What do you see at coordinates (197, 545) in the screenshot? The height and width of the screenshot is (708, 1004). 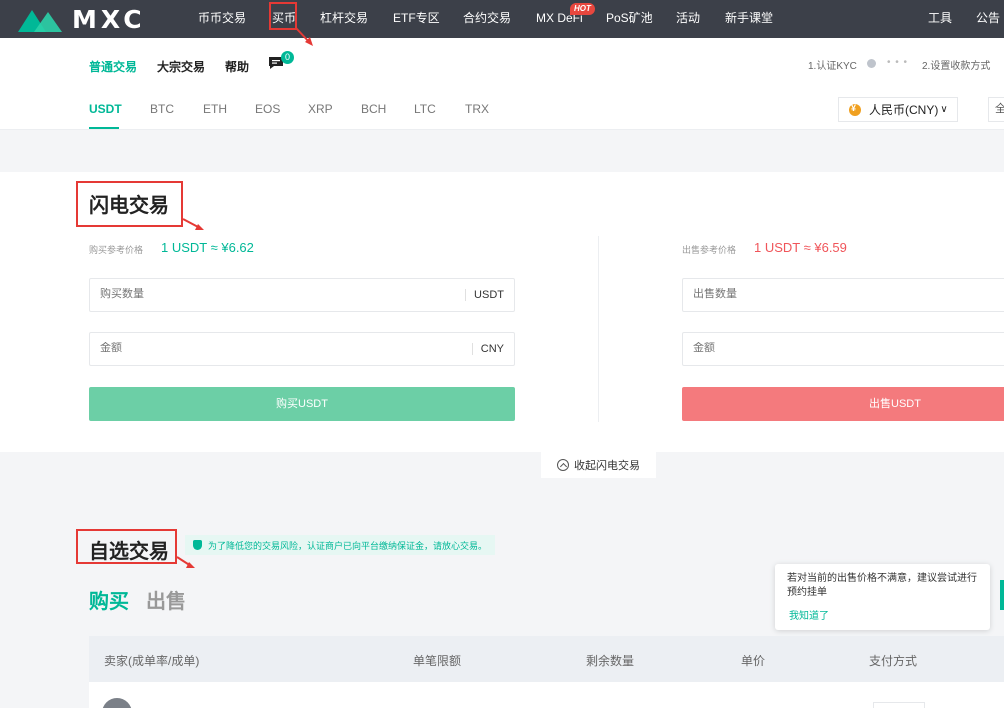 I see `shield-icon` at bounding box center [197, 545].